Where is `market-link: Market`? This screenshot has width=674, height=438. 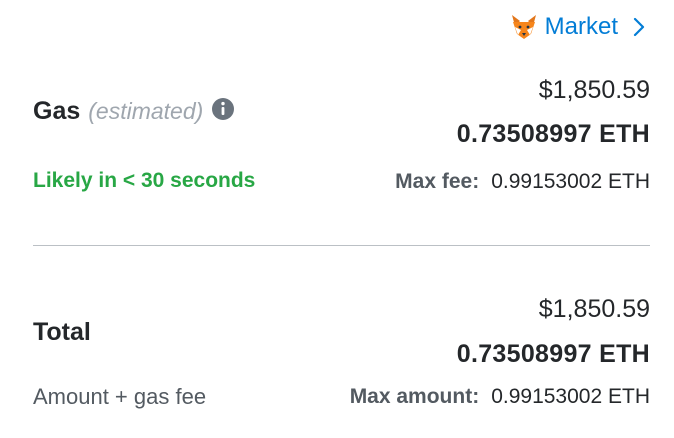 market-link: Market is located at coordinates (577, 27).